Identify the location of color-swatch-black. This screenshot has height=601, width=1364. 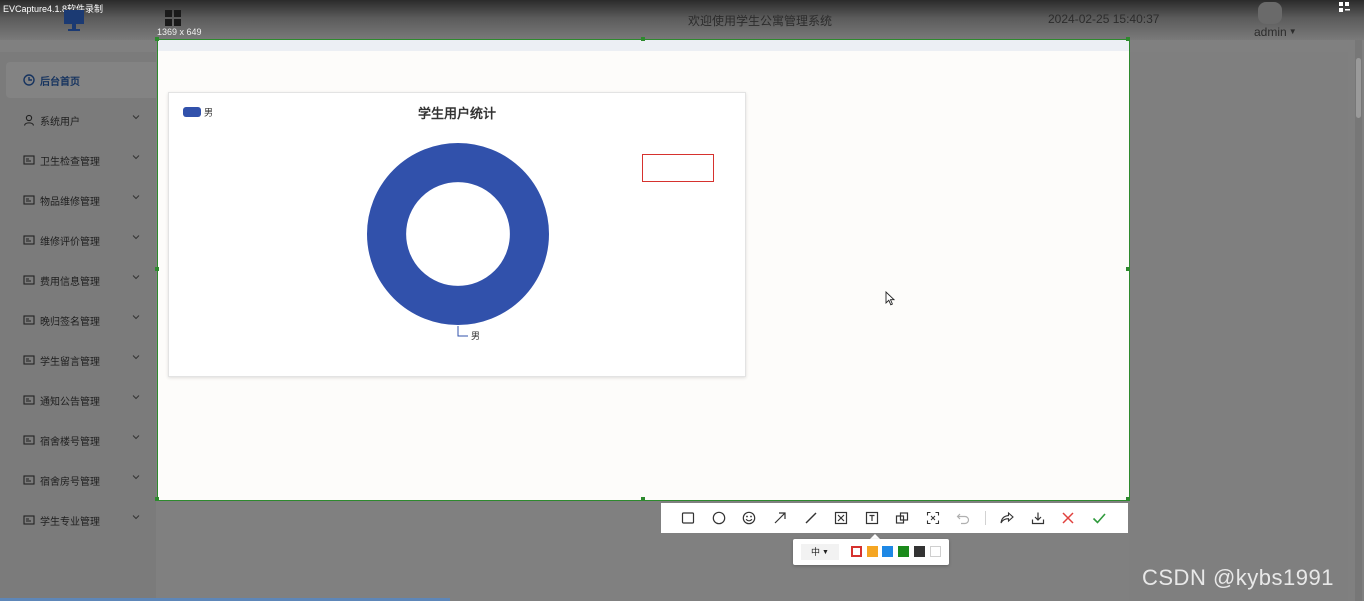
(919, 551).